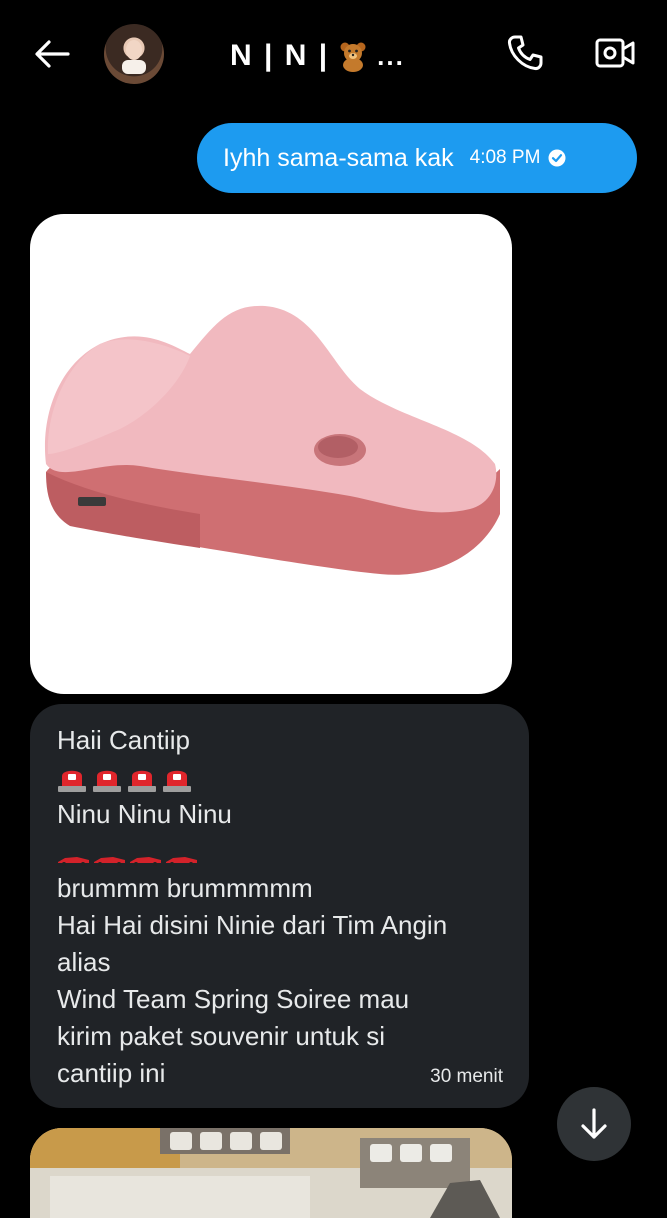 The height and width of the screenshot is (1218, 667). I want to click on call-button, so click(525, 53).